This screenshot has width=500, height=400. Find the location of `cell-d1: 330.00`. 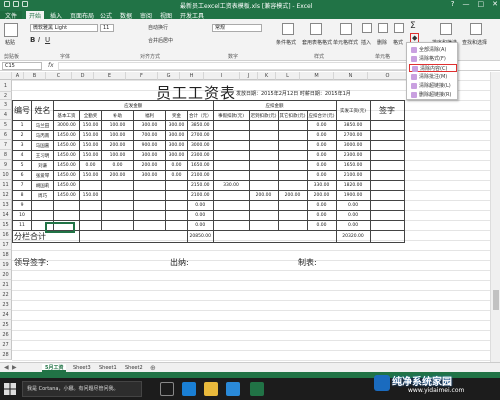

cell-d1: 330.00 is located at coordinates (231, 185).